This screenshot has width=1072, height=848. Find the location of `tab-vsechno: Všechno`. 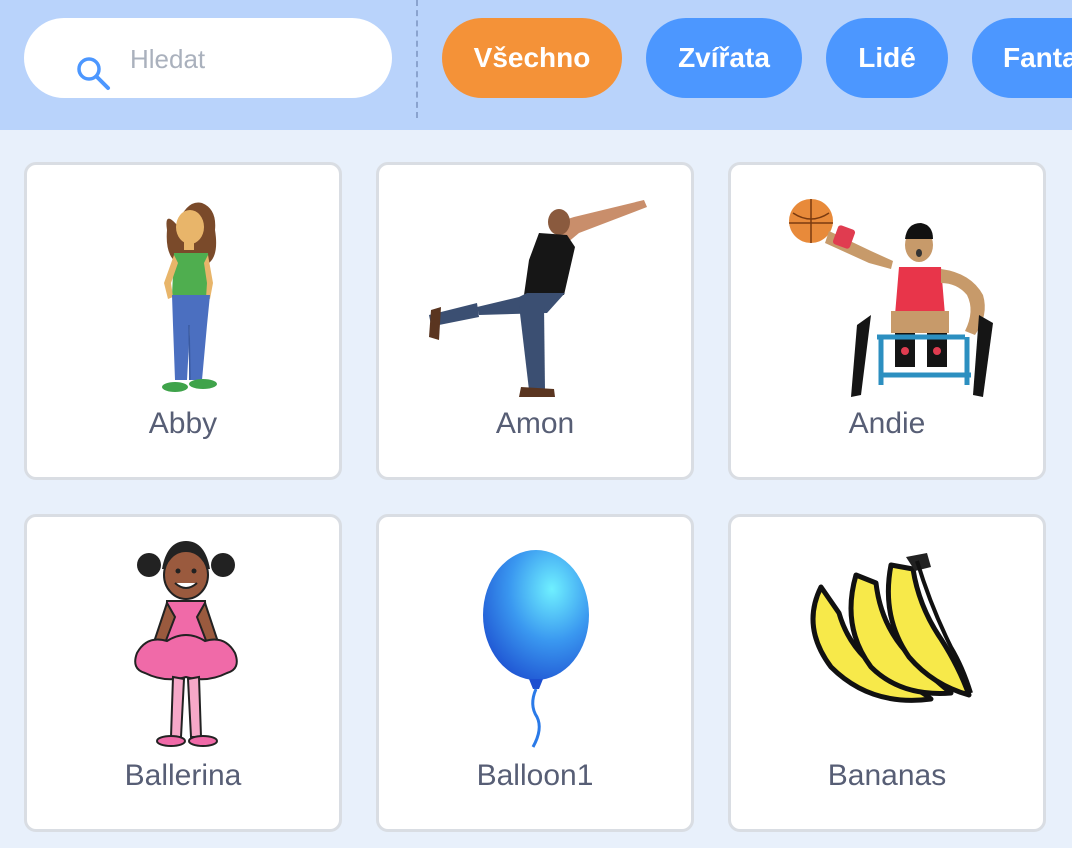

tab-vsechno: Všechno is located at coordinates (532, 58).